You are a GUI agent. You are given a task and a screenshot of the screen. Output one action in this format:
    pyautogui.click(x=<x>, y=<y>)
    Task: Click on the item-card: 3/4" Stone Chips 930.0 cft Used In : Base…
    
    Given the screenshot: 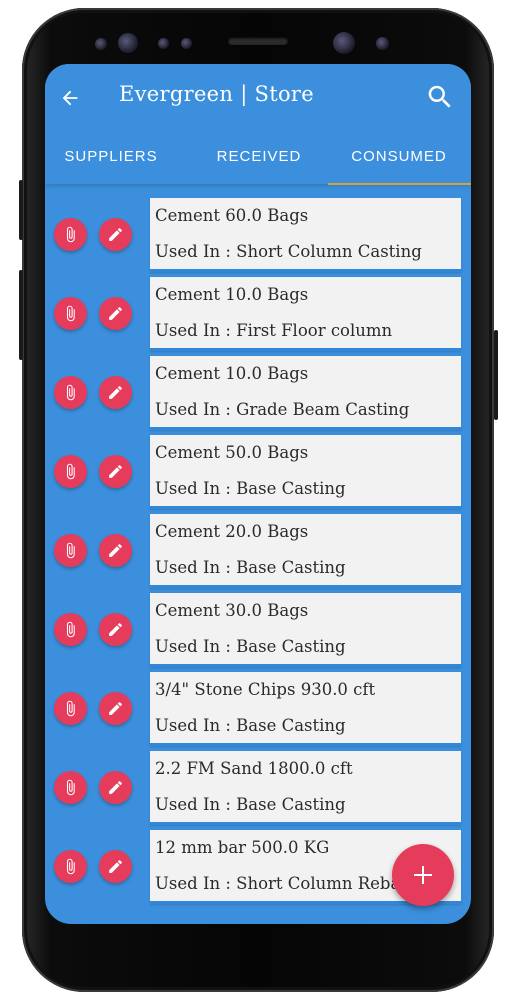 What is the action you would take?
    pyautogui.click(x=305, y=709)
    